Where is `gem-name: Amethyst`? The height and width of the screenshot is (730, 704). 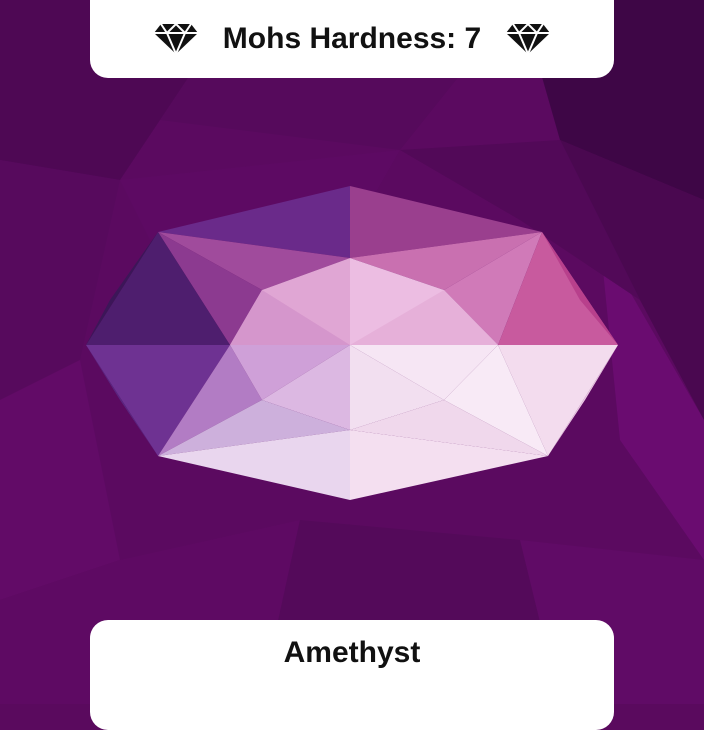 gem-name: Amethyst is located at coordinates (352, 652).